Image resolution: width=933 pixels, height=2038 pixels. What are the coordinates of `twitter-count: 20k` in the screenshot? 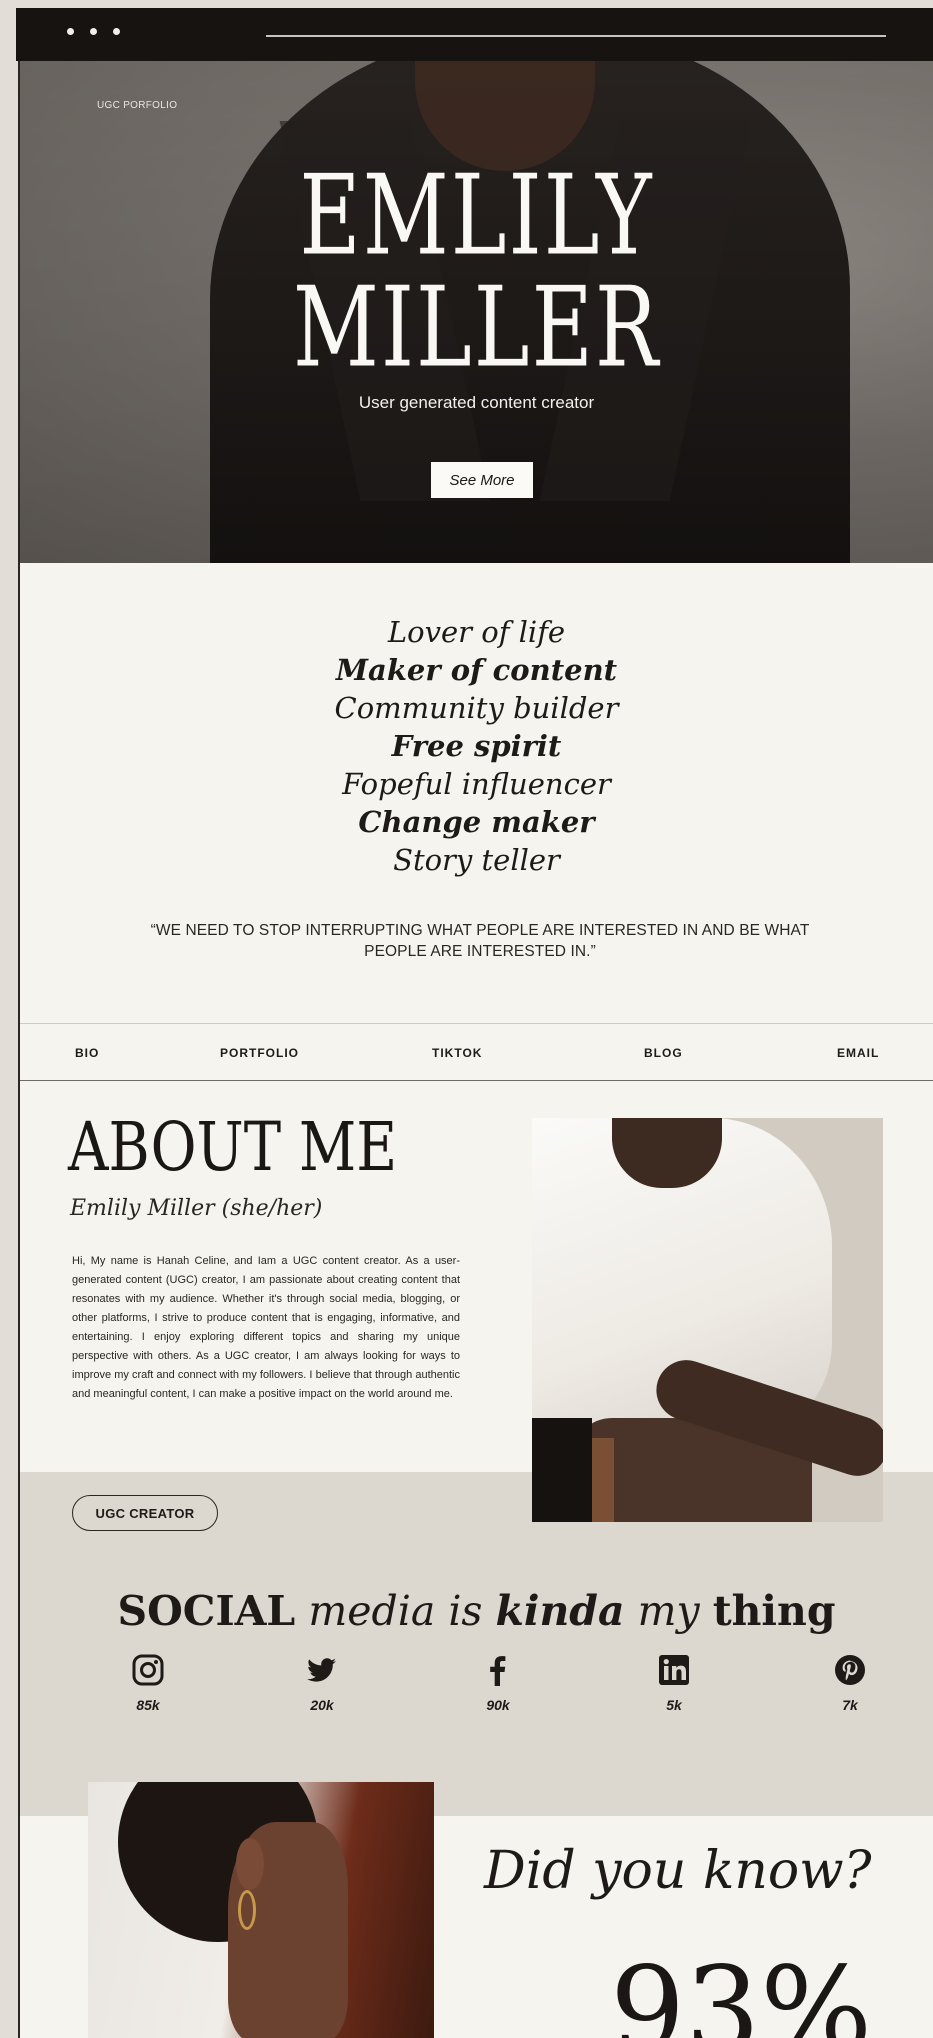 It's located at (322, 1705).